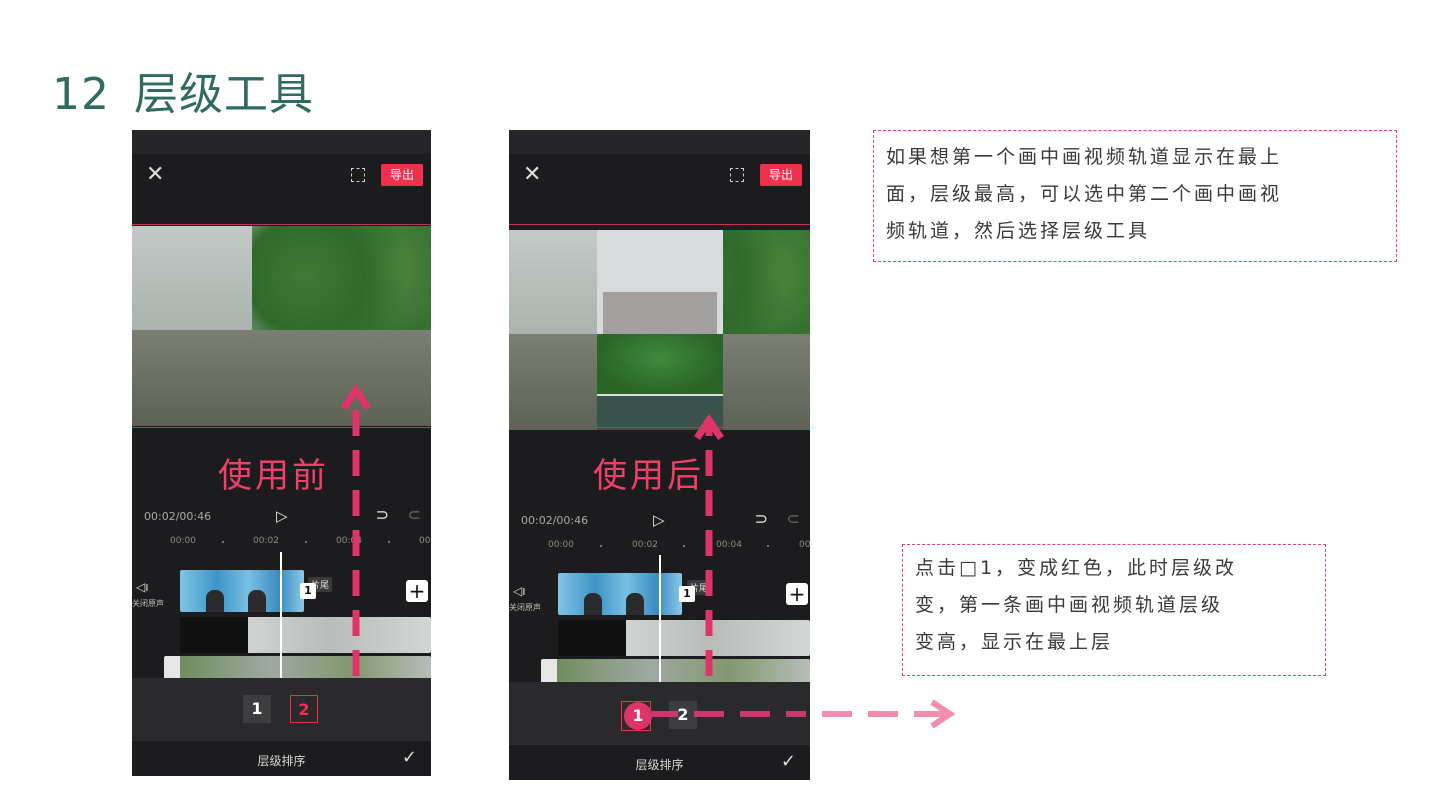 Image resolution: width=1440 pixels, height=810 pixels. What do you see at coordinates (356, 396) in the screenshot?
I see `arrow-head-before` at bounding box center [356, 396].